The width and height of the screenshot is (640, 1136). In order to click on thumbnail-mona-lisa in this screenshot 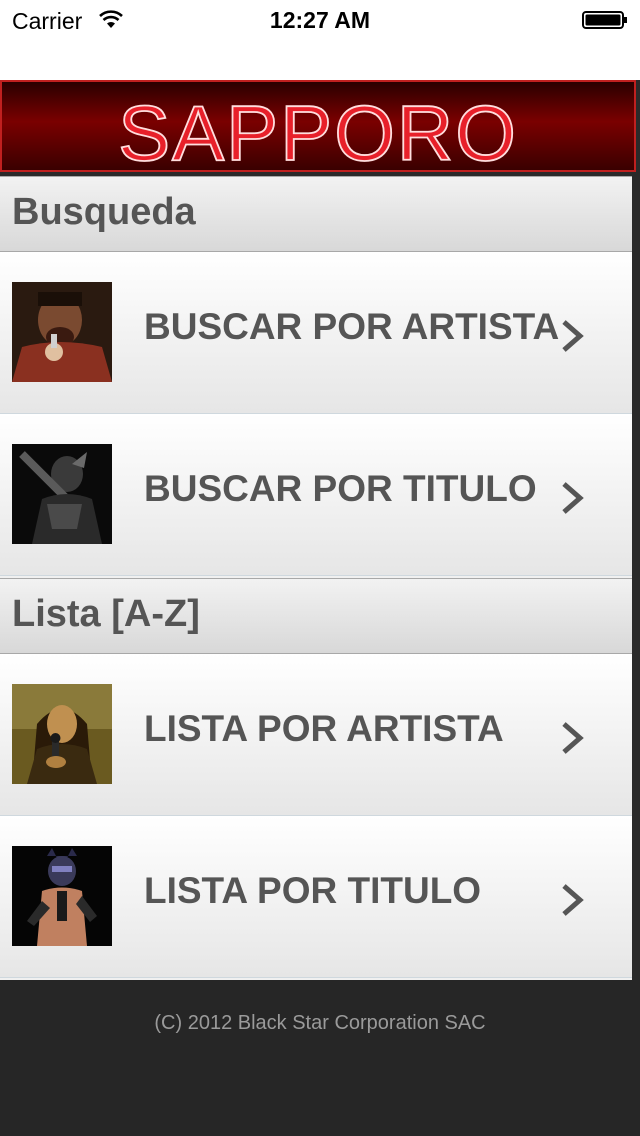, I will do `click(62, 734)`.